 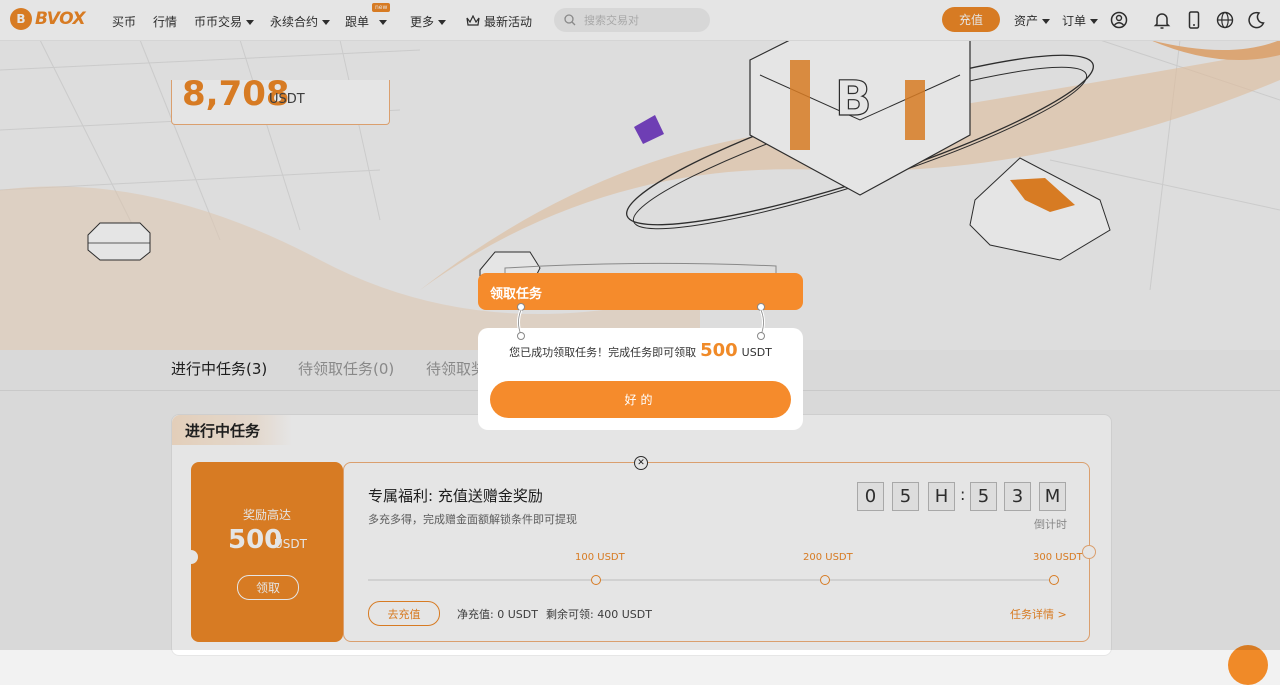 What do you see at coordinates (640, 379) in the screenshot?
I see `modal-dialog: 您已成功领取任务！完成任务即可领取 500 USDT 好的` at bounding box center [640, 379].